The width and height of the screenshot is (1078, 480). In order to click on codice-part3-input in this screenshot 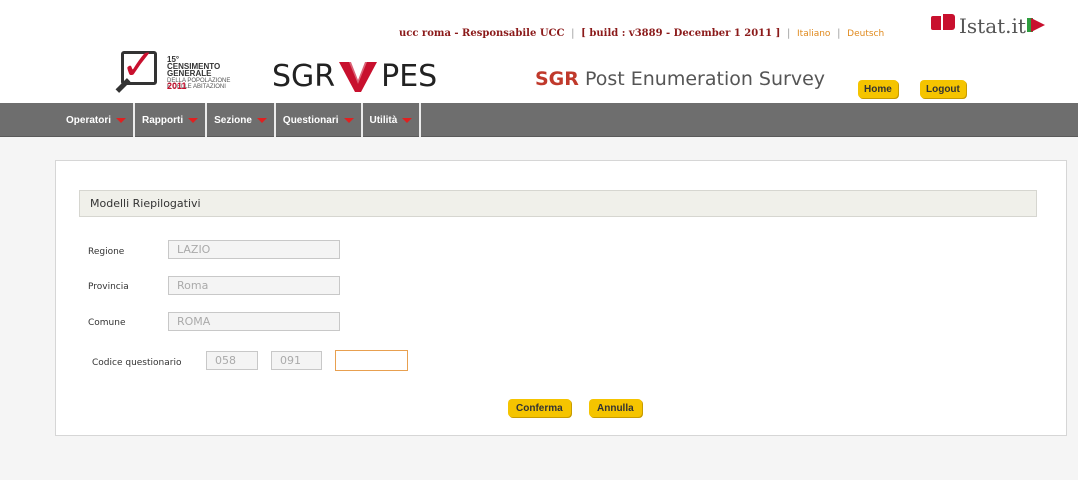, I will do `click(371, 360)`.